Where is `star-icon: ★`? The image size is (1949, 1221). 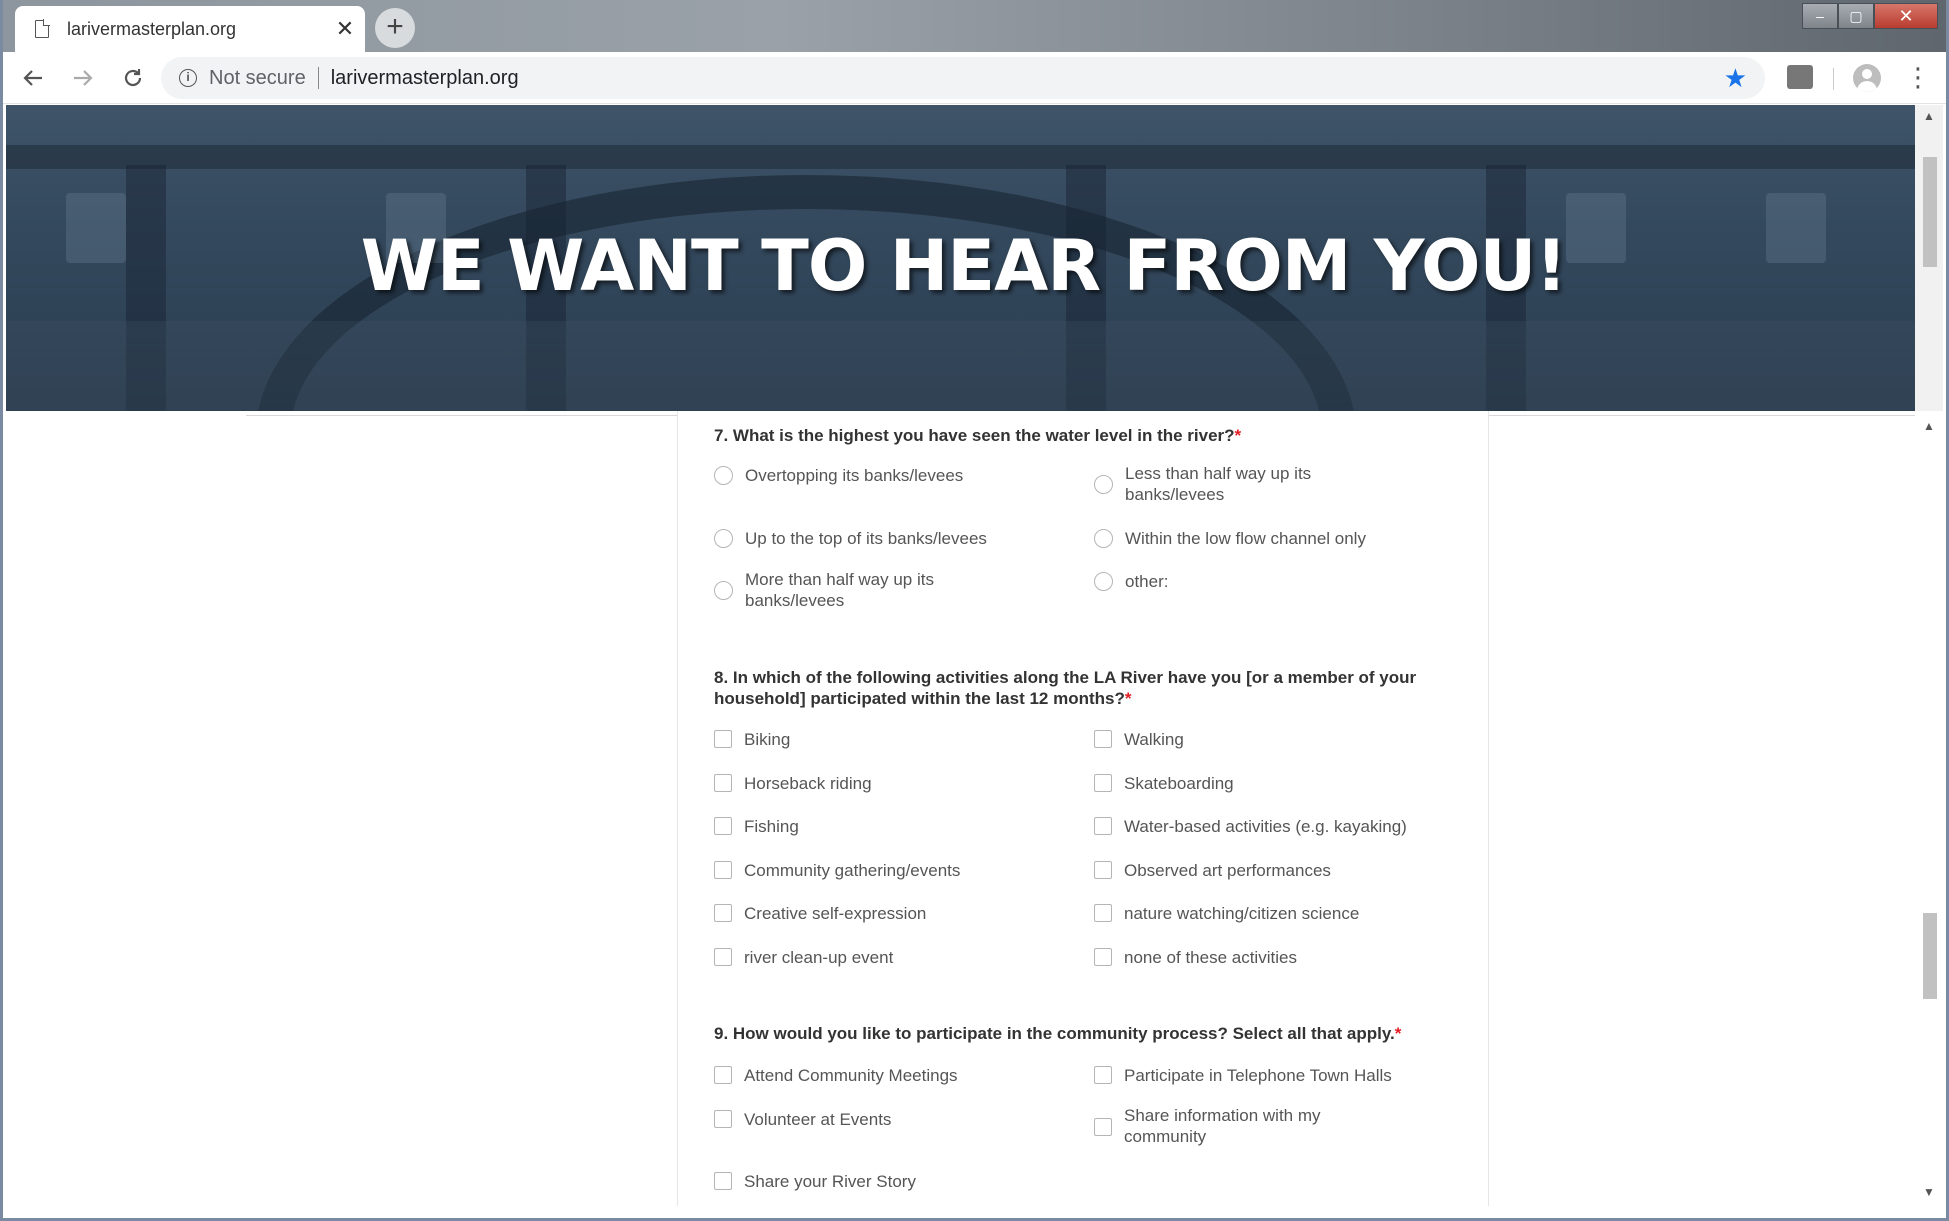
star-icon: ★ is located at coordinates (1735, 78).